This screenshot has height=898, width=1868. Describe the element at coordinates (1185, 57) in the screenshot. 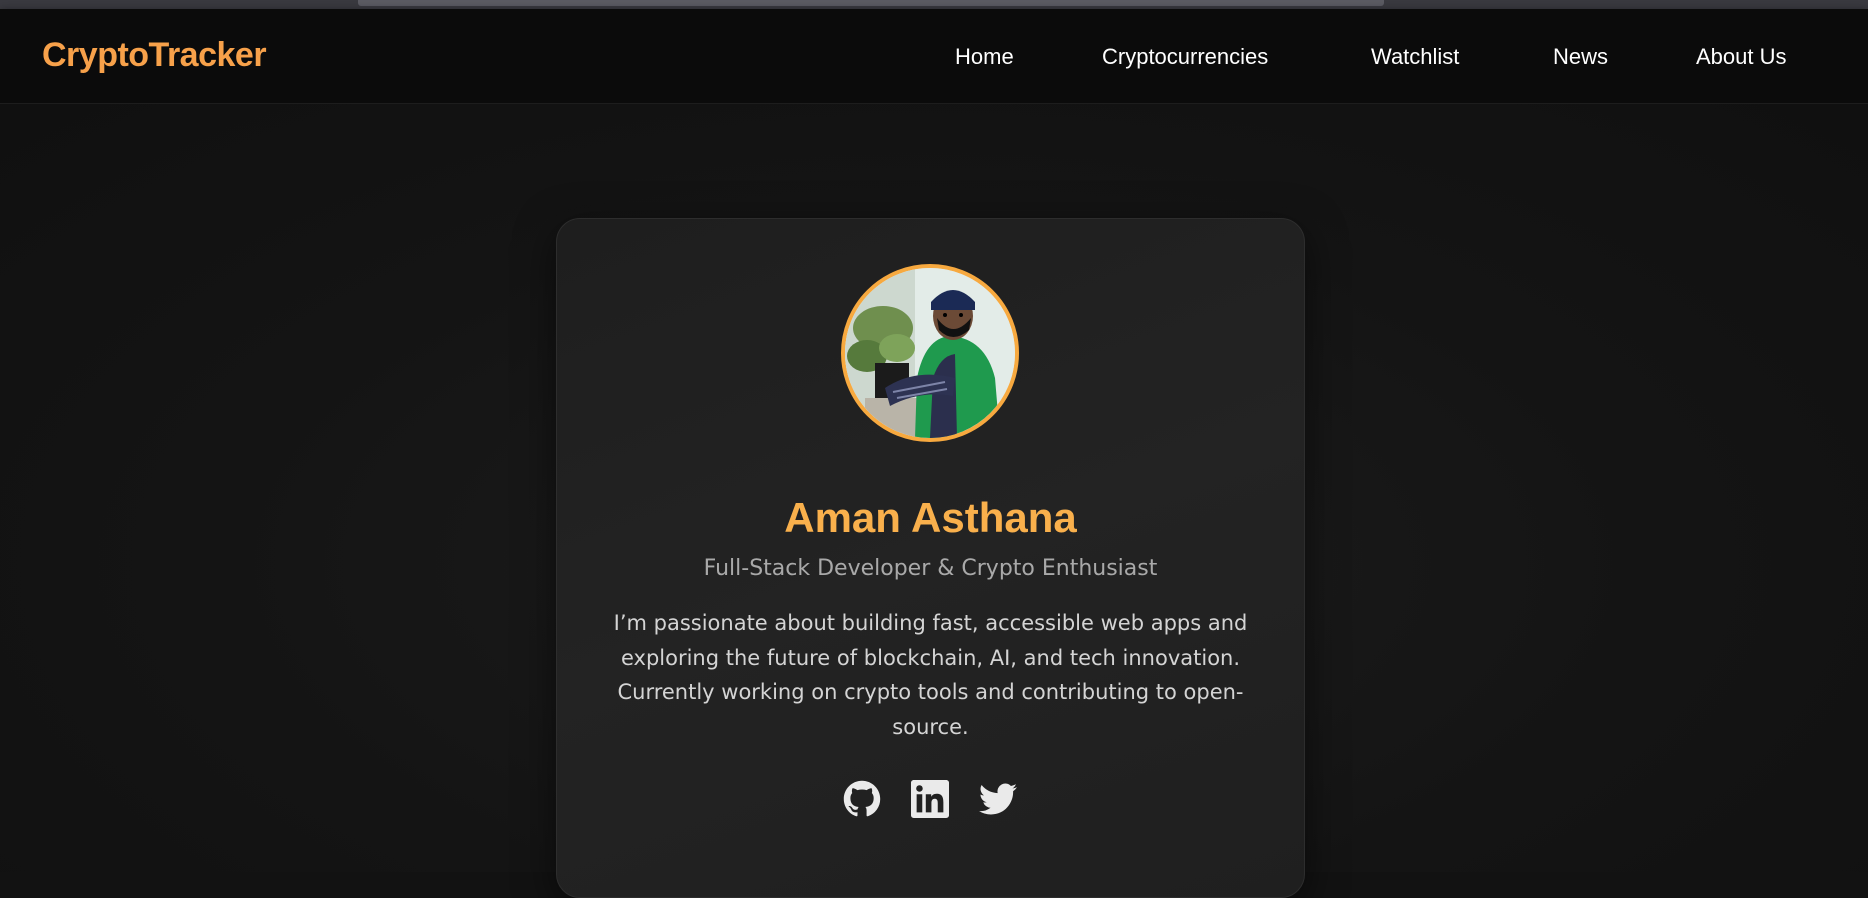

I see `nav-cryptocurrencies: Cryptocurrencies` at that location.